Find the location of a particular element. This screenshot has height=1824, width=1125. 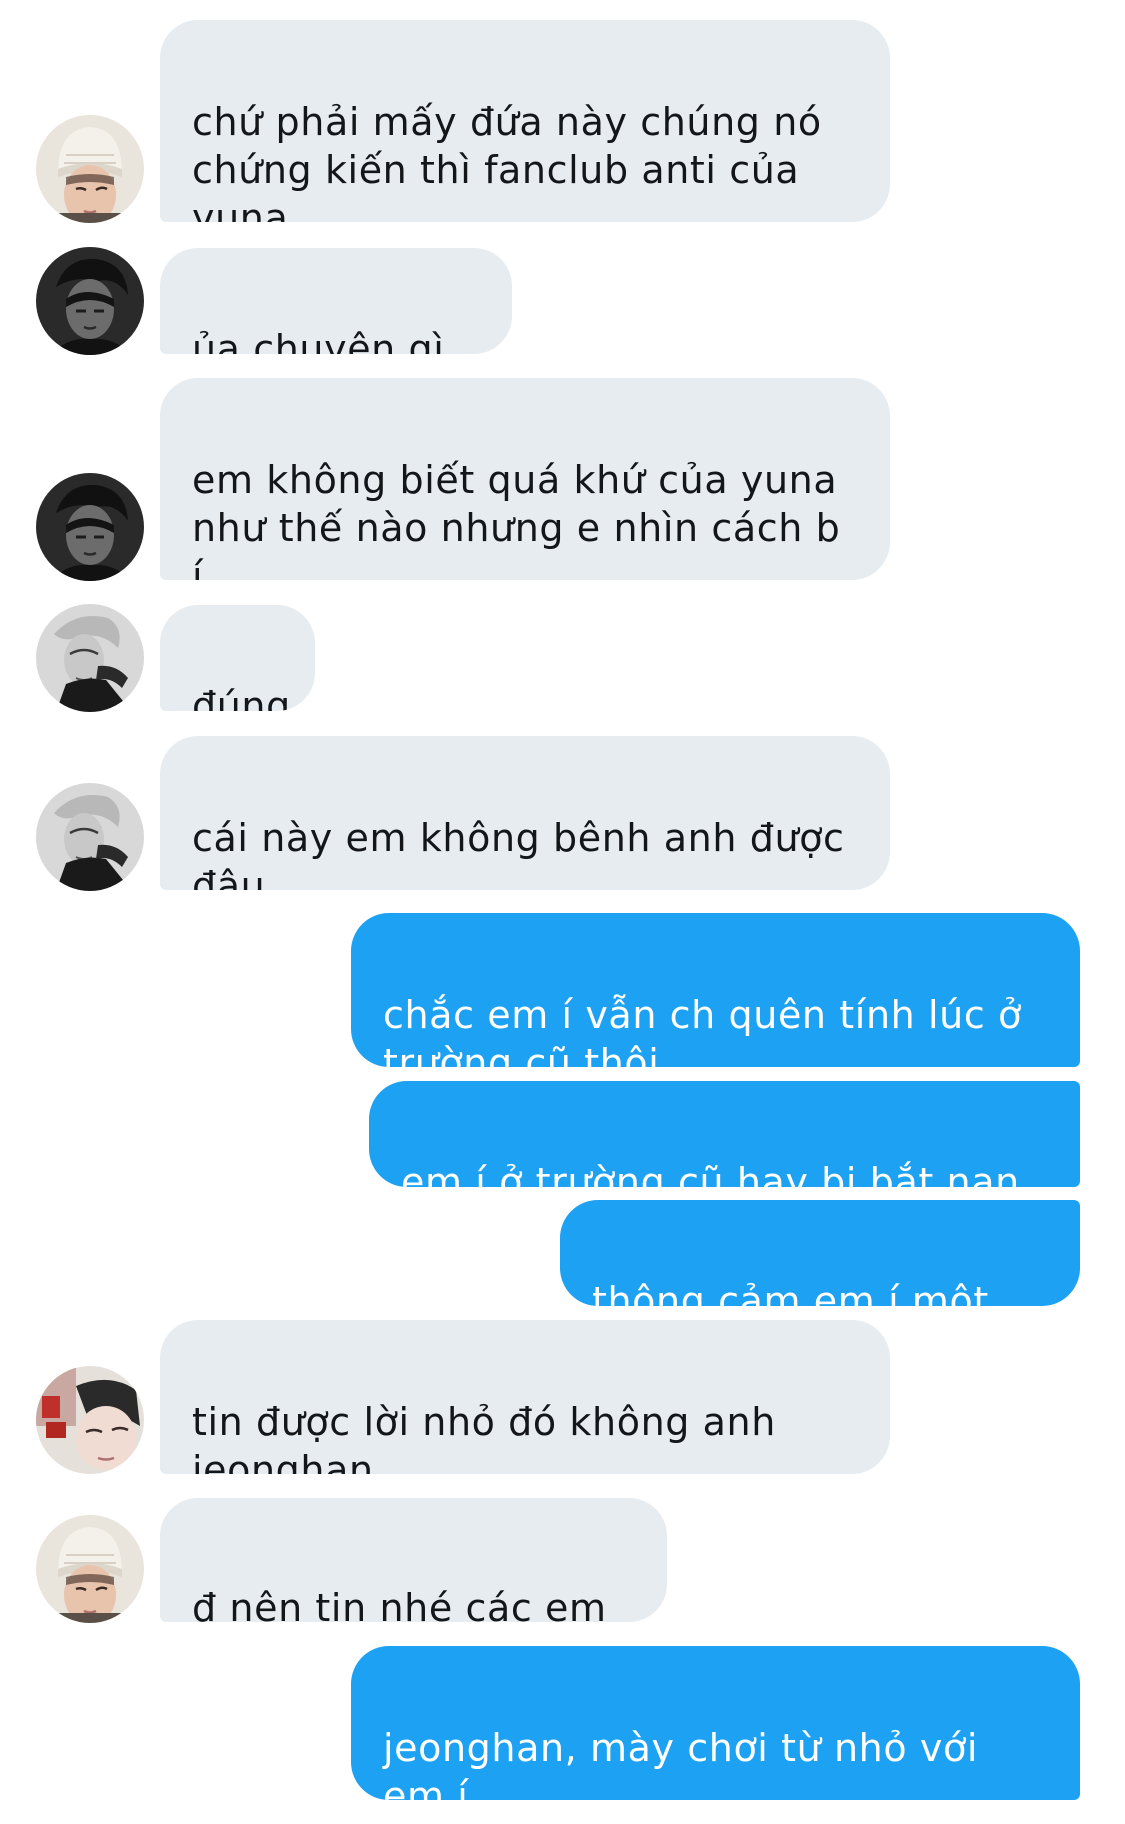

incoming-message-bubble: tin được lời nhỏ đó không anh jeonghan is located at coordinates (525, 1397).